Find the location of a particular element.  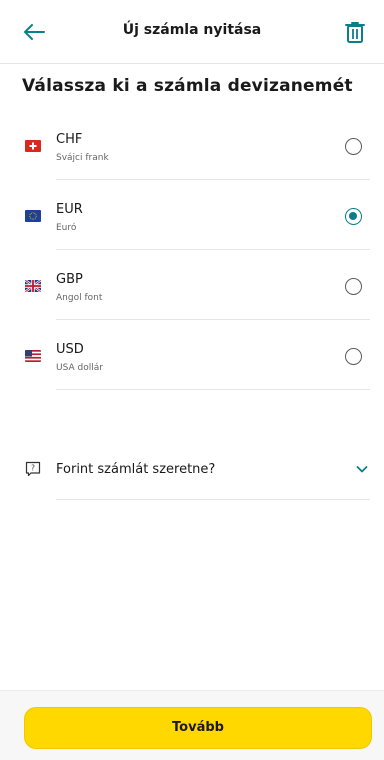

section-title: Válassza ki a számla devizanemét is located at coordinates (187, 86).